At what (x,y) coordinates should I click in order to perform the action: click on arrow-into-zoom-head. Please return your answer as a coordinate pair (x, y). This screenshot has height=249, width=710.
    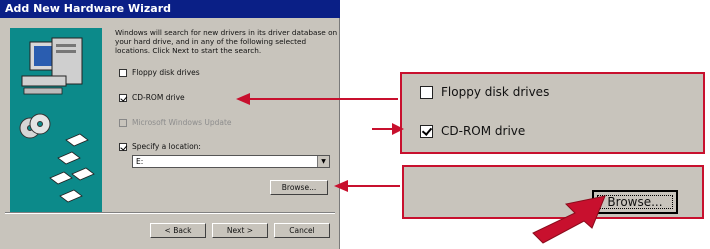
    Looking at the image, I should click on (398, 129).